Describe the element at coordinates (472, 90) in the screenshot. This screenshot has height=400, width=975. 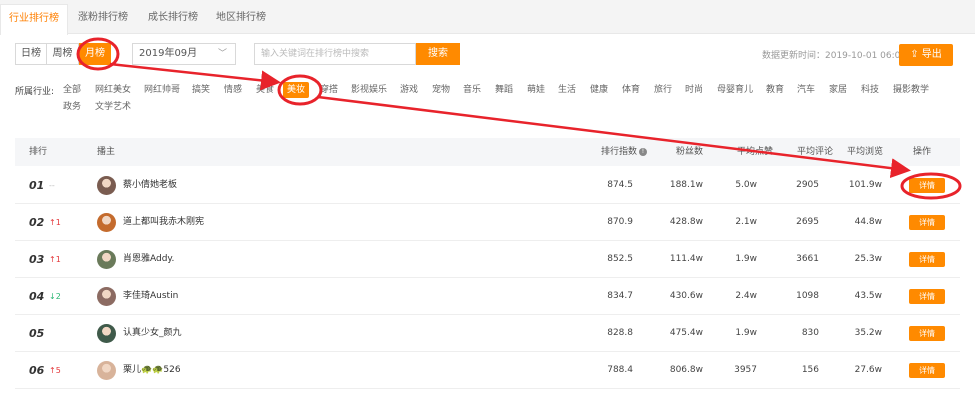
I see `industry-item-music: 音乐` at that location.